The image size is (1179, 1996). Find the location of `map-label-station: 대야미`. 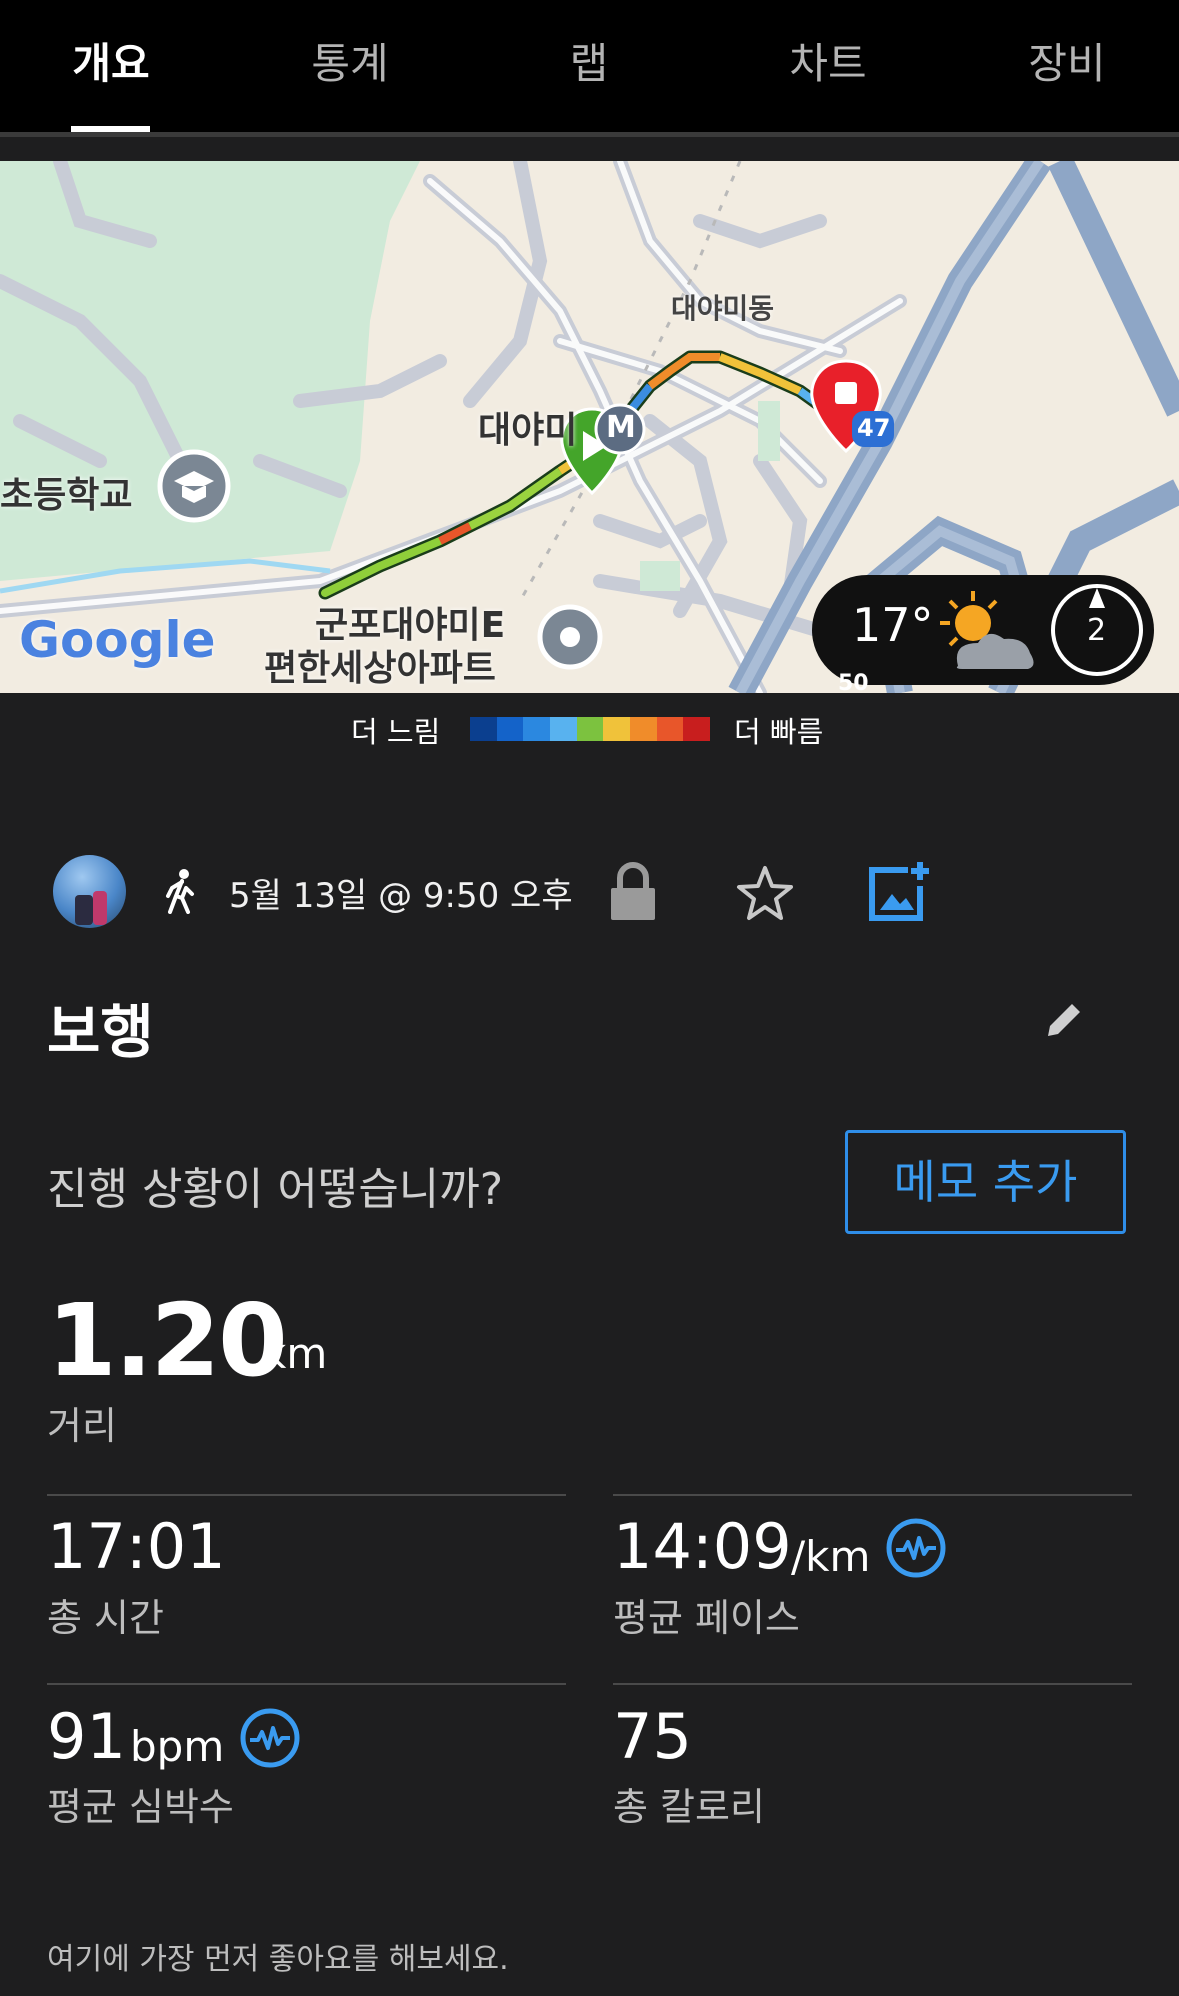

map-label-station: 대야미 is located at coordinates (528, 430).